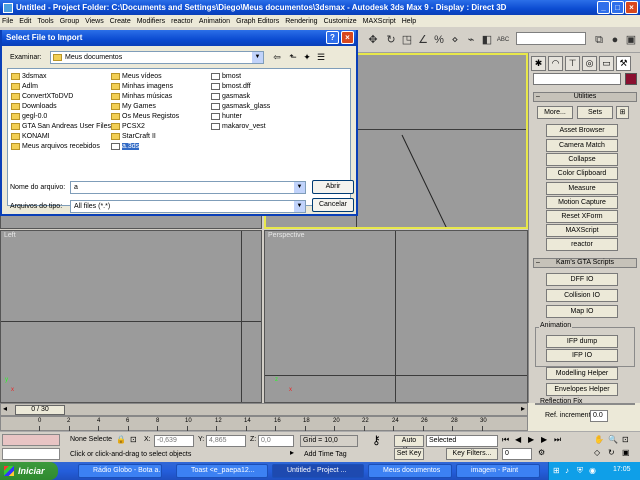 The width and height of the screenshot is (640, 480). I want to click on list-item: StarCraft II, so click(133, 136).